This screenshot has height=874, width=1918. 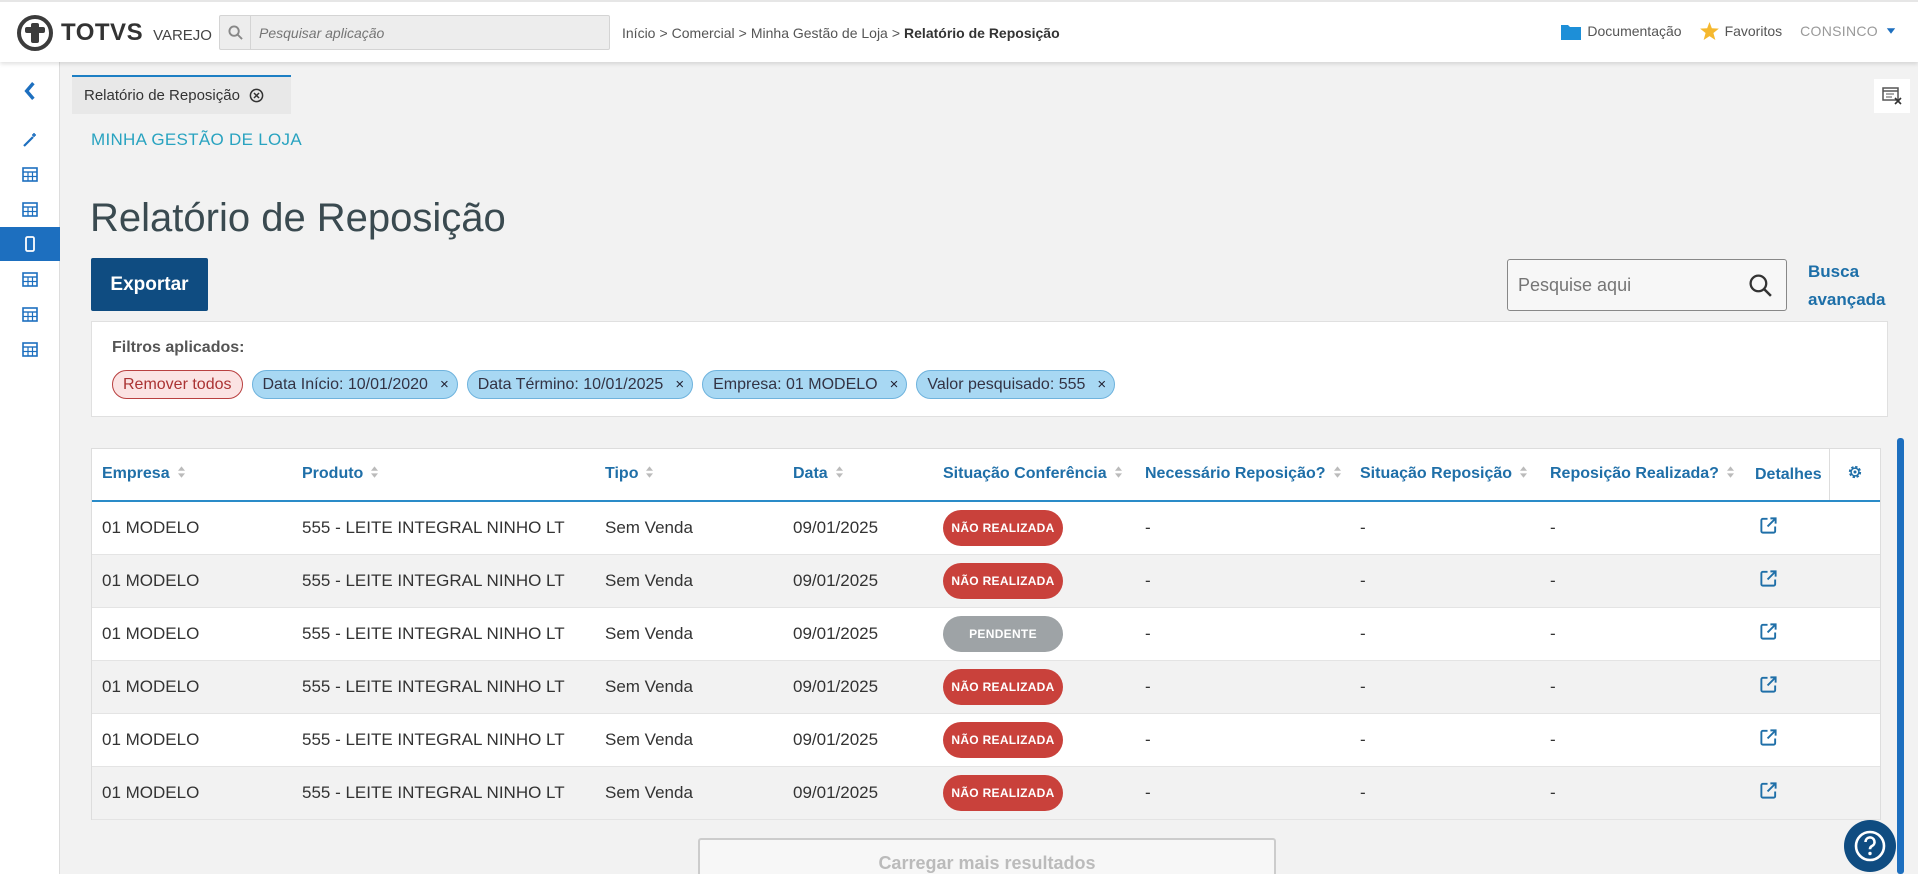 I want to click on user-menu: CONSINCO, so click(x=1849, y=31).